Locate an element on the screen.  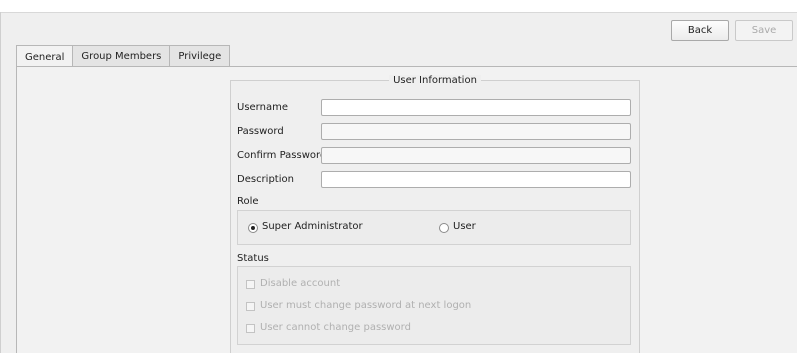
role-label: Role is located at coordinates (248, 201).